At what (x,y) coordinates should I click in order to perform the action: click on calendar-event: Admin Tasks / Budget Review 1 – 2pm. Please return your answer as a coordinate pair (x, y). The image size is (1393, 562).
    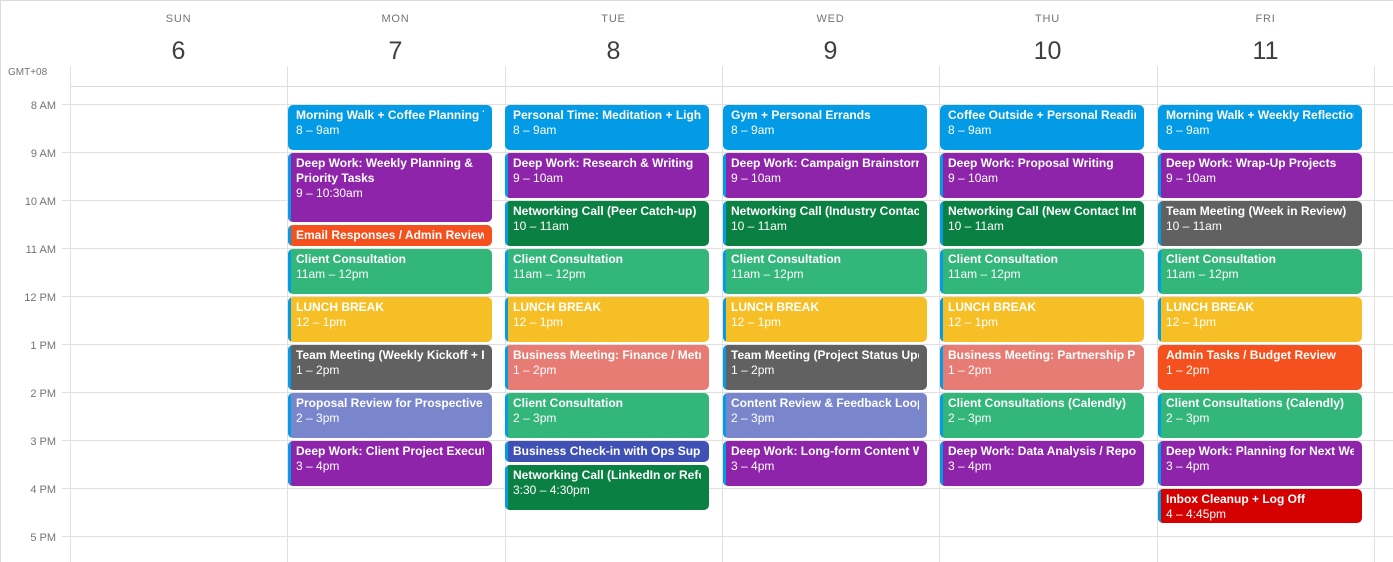
    Looking at the image, I should click on (1260, 367).